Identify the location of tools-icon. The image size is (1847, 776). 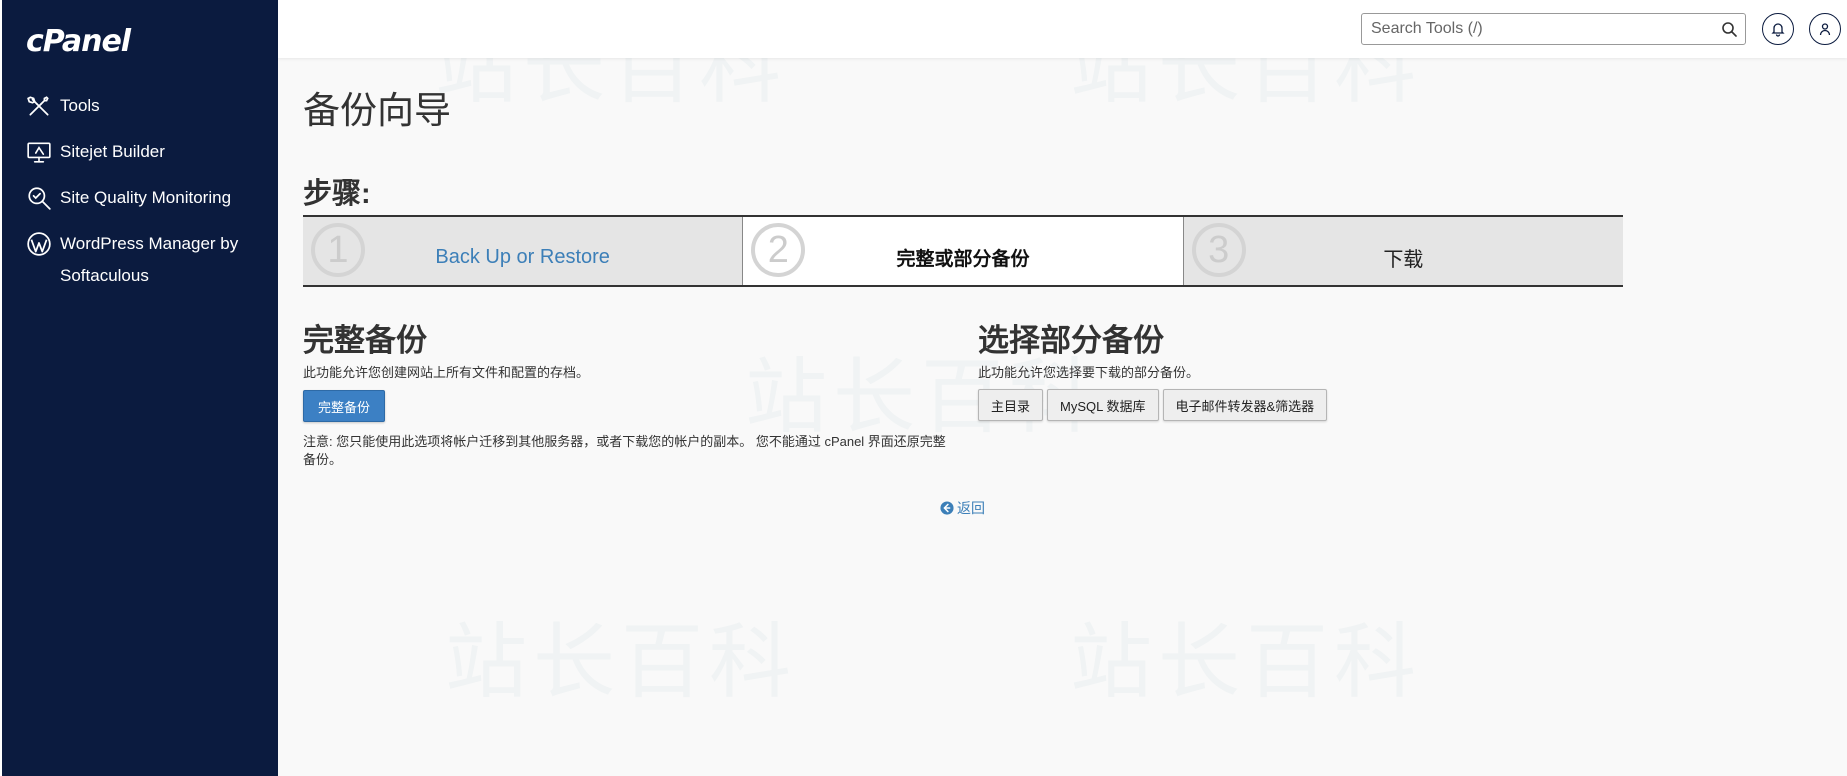
(39, 106).